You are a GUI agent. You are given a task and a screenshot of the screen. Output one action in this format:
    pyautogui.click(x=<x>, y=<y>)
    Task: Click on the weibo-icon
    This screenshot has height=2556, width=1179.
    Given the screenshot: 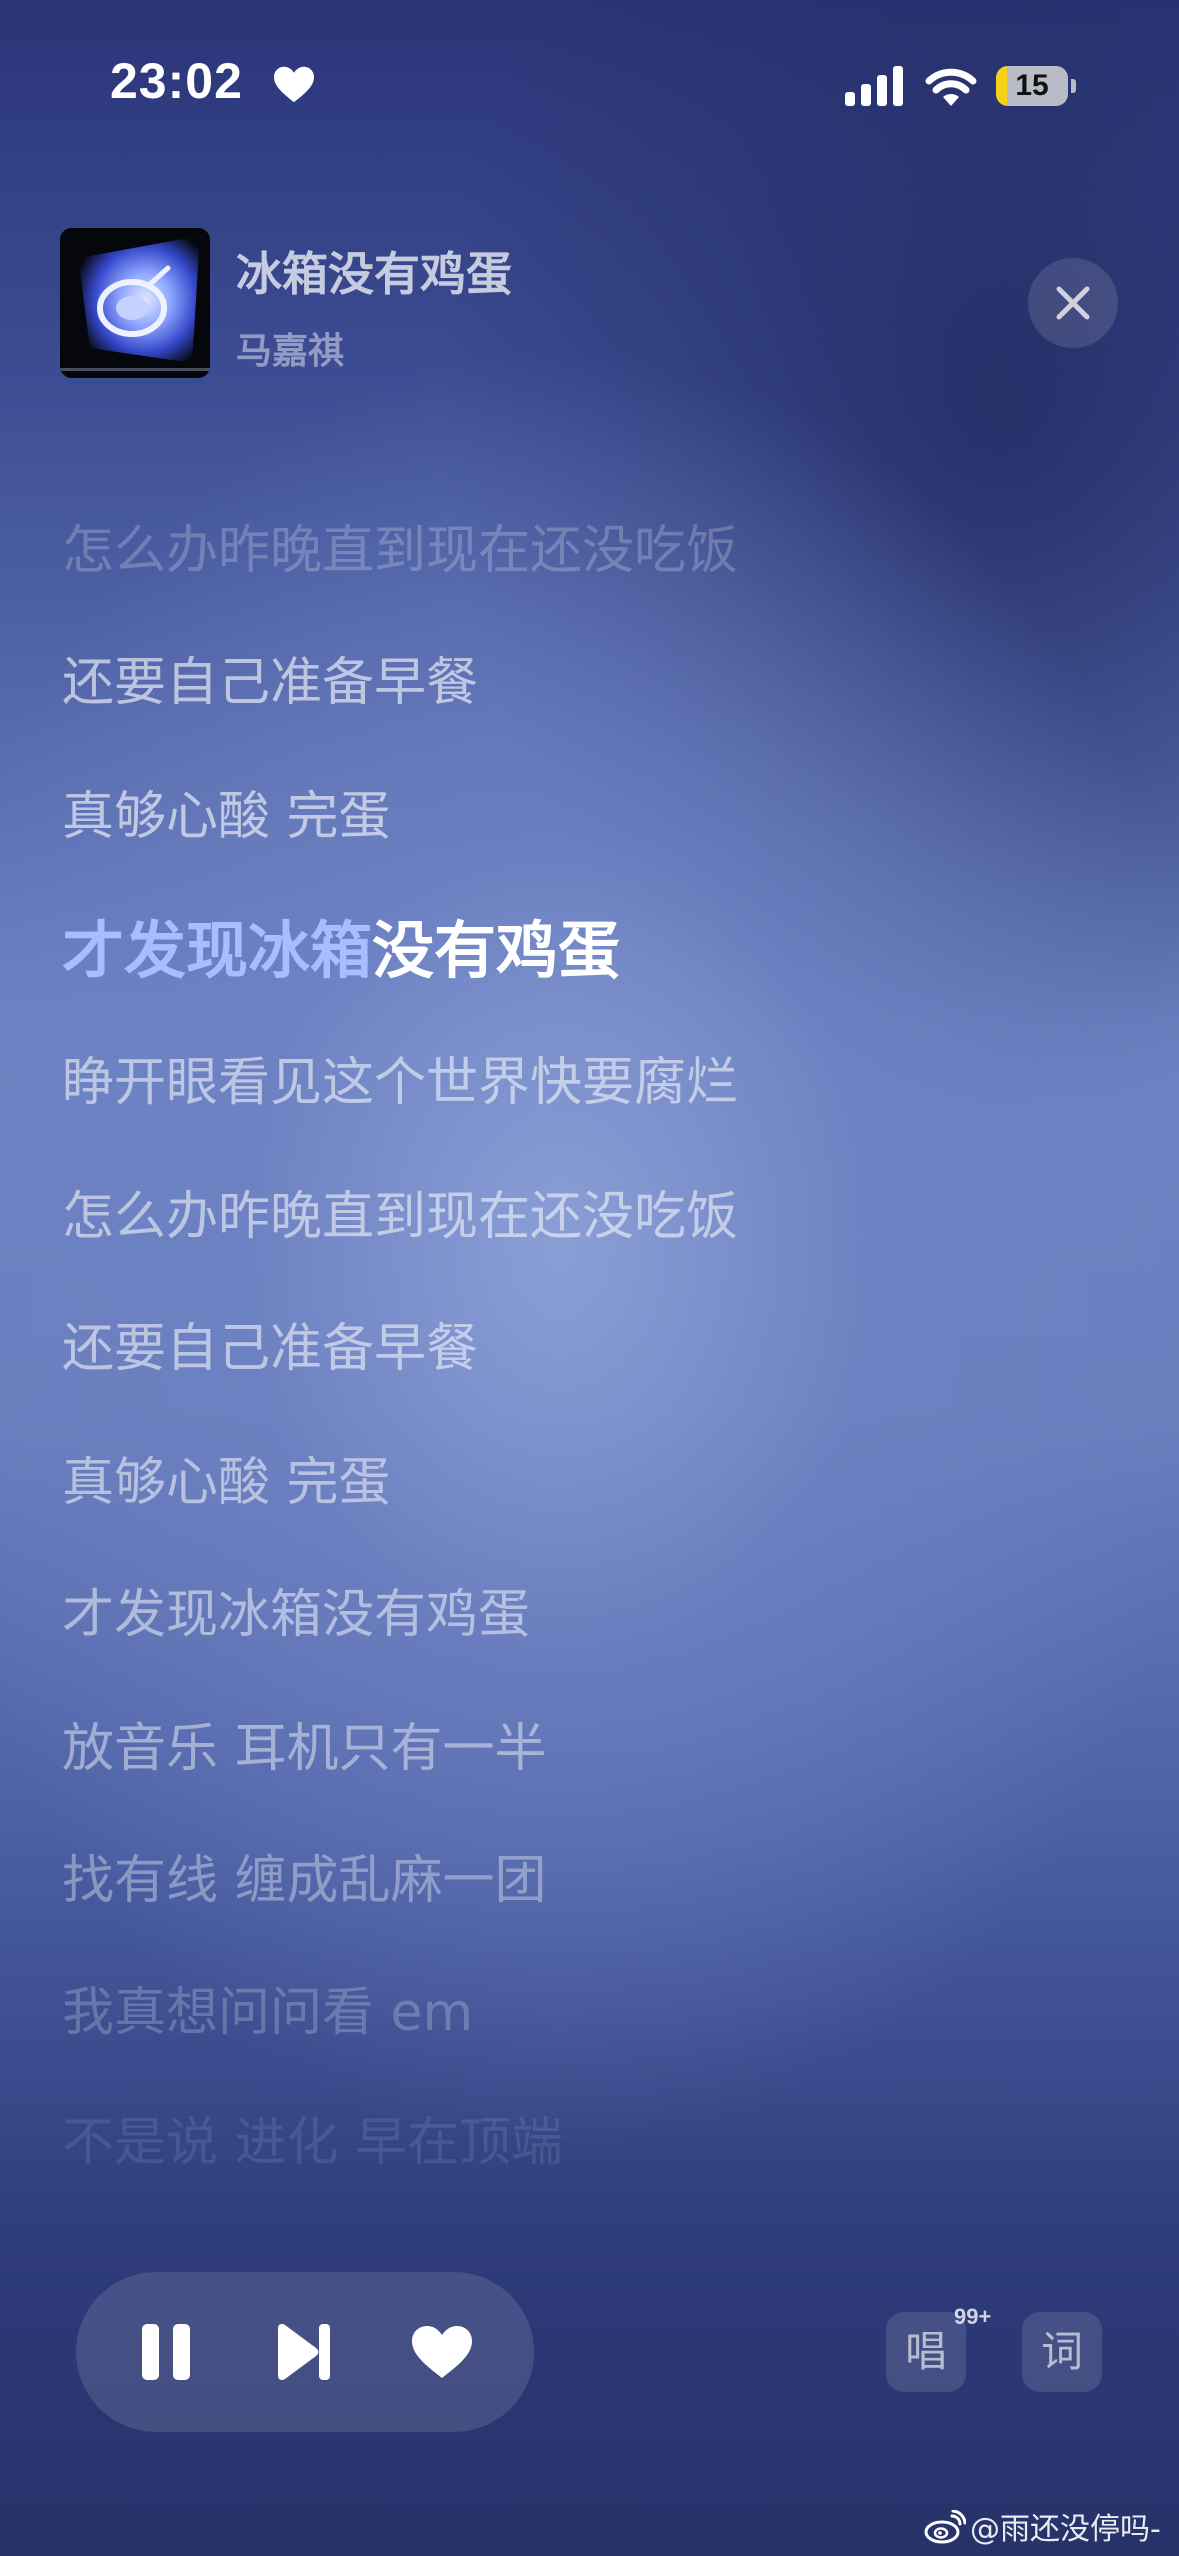 What is the action you would take?
    pyautogui.click(x=945, y=2527)
    